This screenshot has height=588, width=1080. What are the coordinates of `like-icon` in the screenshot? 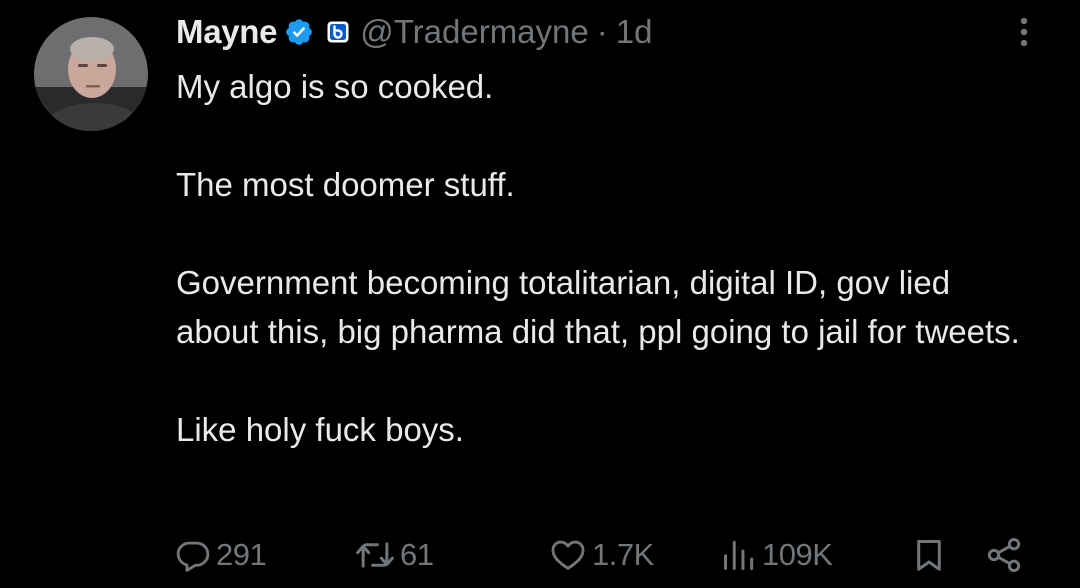 It's located at (568, 555).